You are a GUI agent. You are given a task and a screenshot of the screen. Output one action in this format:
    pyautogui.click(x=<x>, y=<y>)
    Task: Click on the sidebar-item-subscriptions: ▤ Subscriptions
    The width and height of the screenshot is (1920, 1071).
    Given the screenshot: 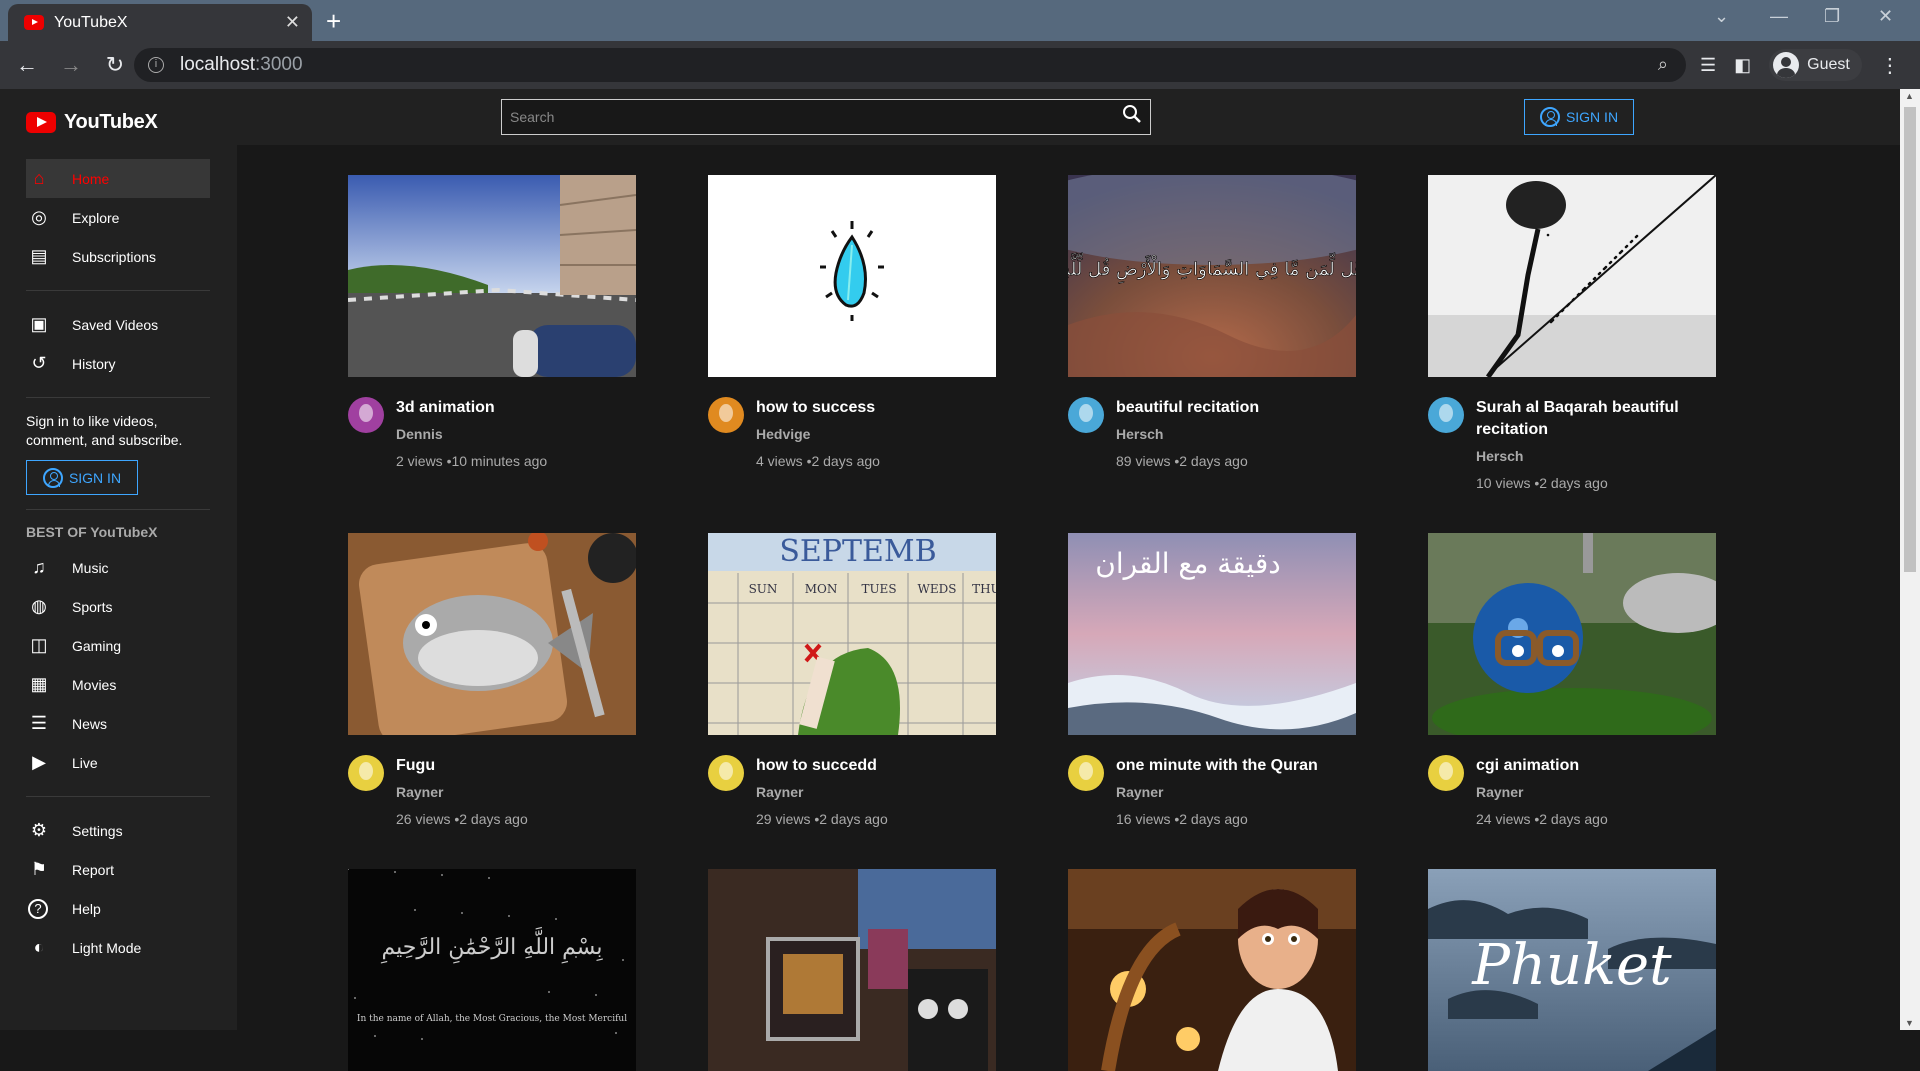 What is the action you would take?
    pyautogui.click(x=118, y=256)
    